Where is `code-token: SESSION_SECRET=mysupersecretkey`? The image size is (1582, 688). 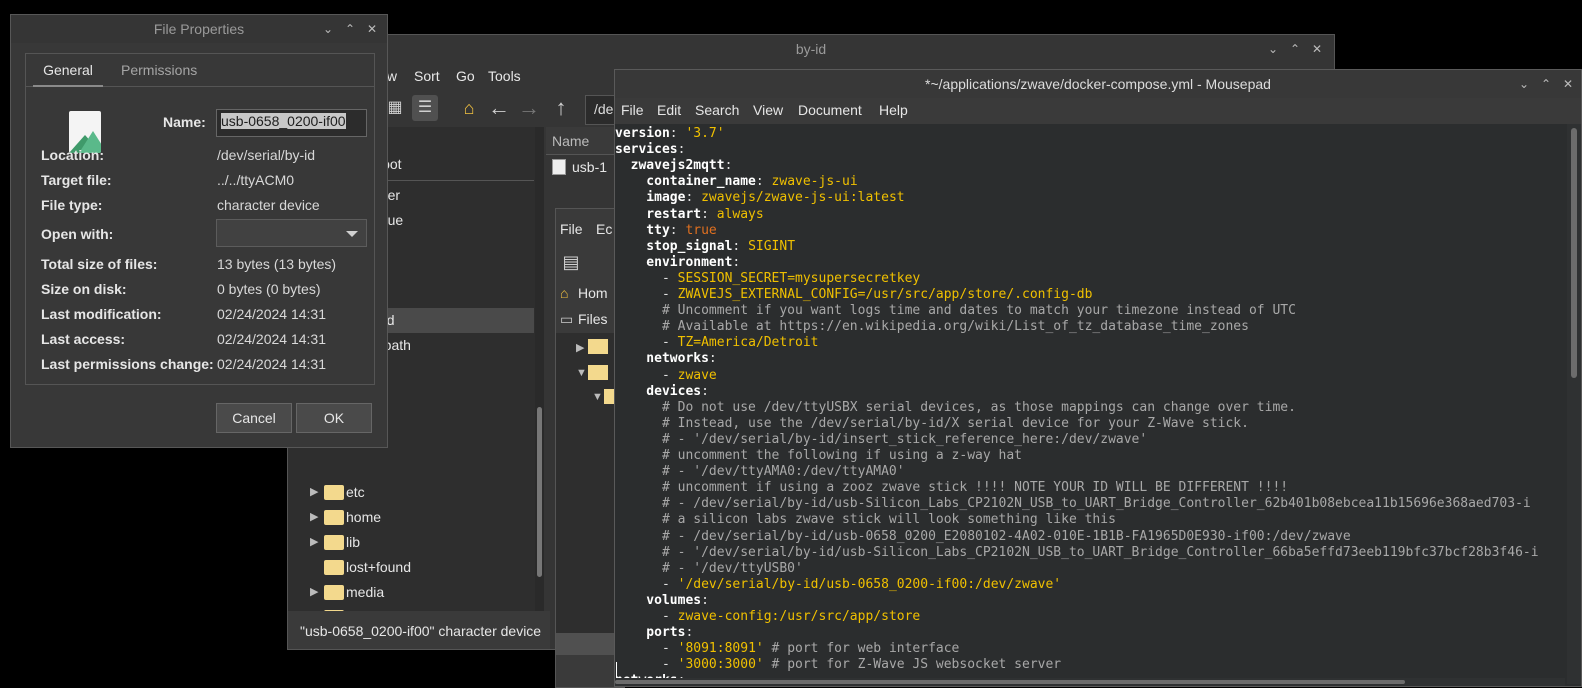
code-token: SESSION_SECRET=mysupersecretkey is located at coordinates (799, 278).